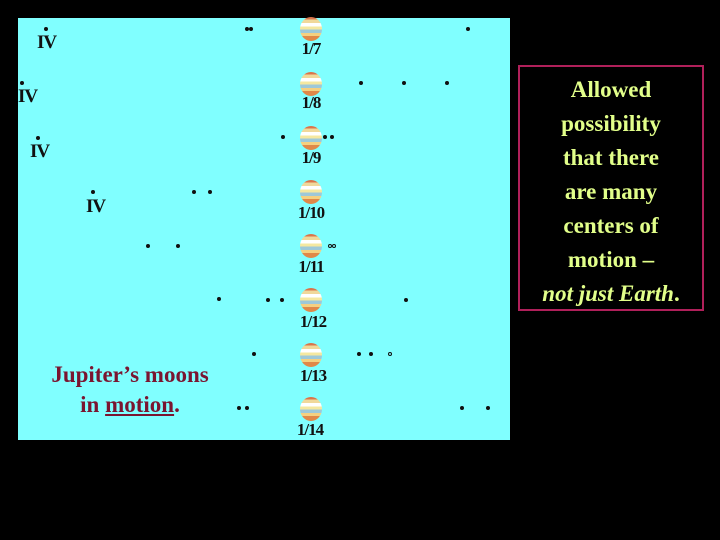 The height and width of the screenshot is (540, 720). What do you see at coordinates (313, 321) in the screenshot?
I see `date-label: 1/12` at bounding box center [313, 321].